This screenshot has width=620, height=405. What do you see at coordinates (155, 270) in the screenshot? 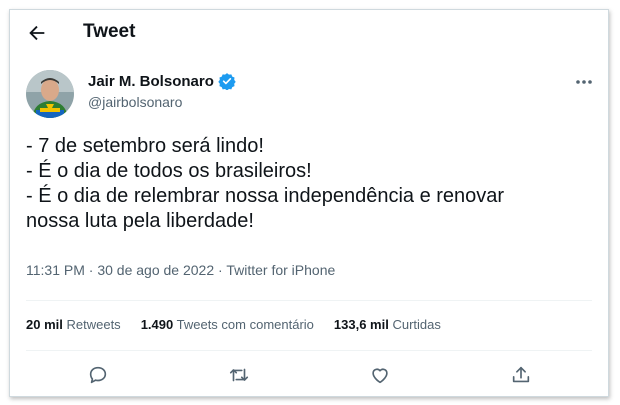
I see `tweet-date: 30 de ago de 2022` at bounding box center [155, 270].